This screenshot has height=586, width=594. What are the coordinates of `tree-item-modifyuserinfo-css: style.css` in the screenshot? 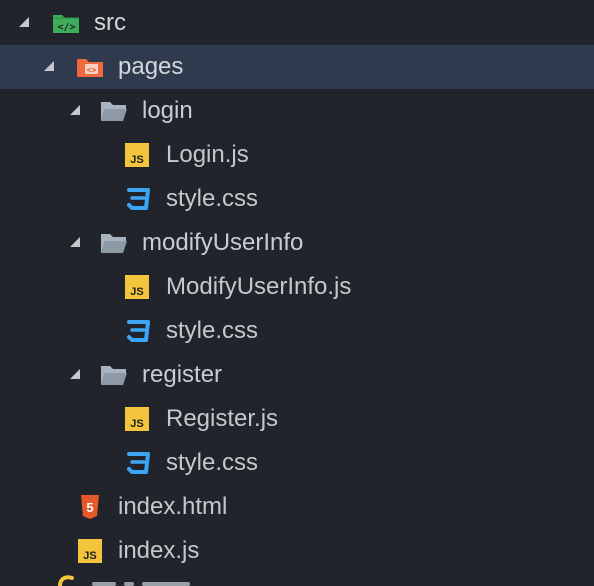 It's located at (297, 331).